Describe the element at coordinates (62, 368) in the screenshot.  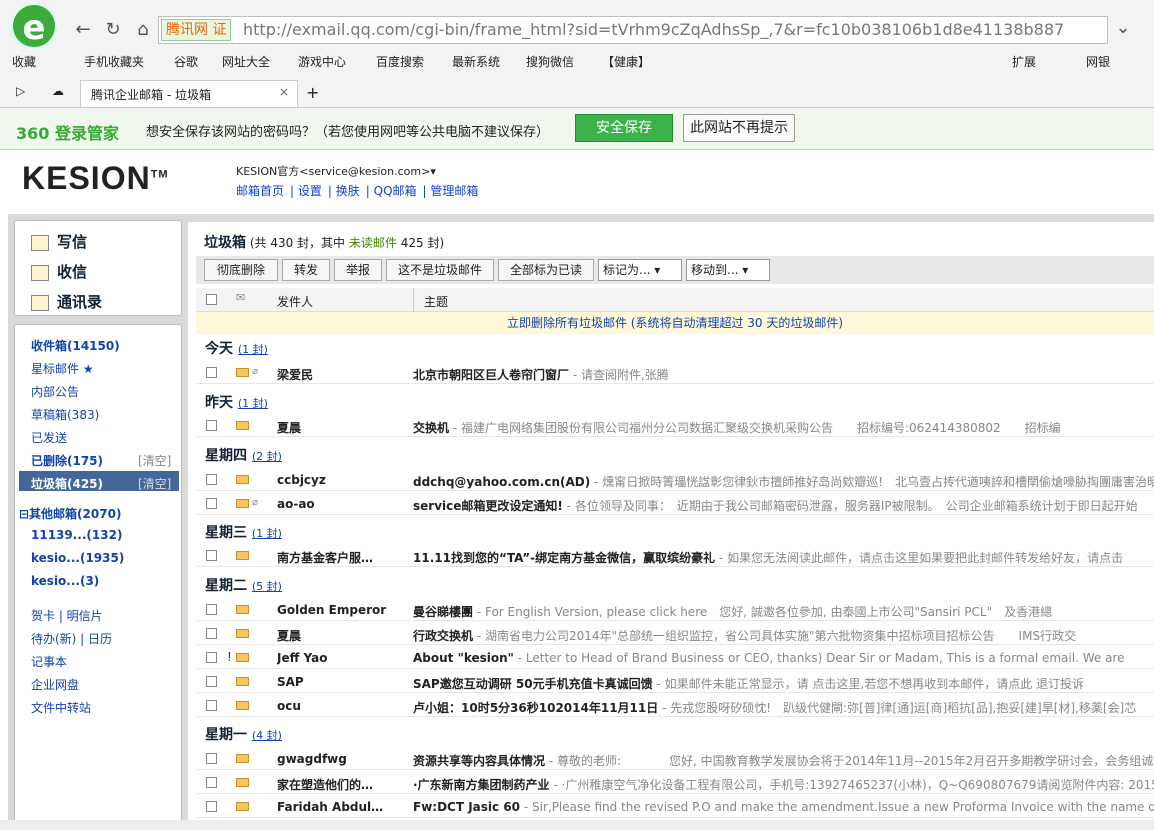
I see `folder-starred: 星标邮件 ★` at that location.